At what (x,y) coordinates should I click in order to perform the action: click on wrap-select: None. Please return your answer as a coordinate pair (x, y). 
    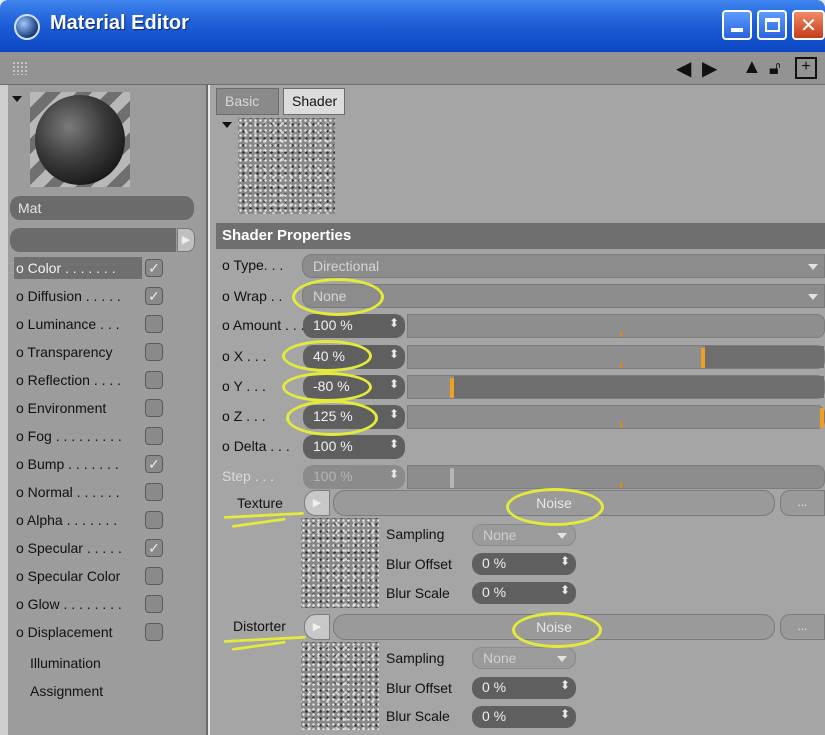
    Looking at the image, I should click on (563, 296).